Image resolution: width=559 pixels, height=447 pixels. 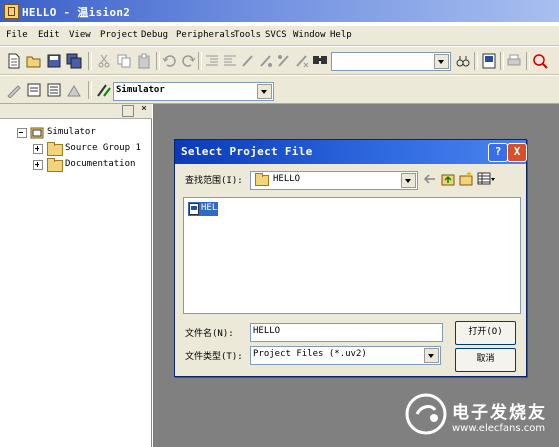 I want to click on standard-toolbar, so click(x=279, y=61).